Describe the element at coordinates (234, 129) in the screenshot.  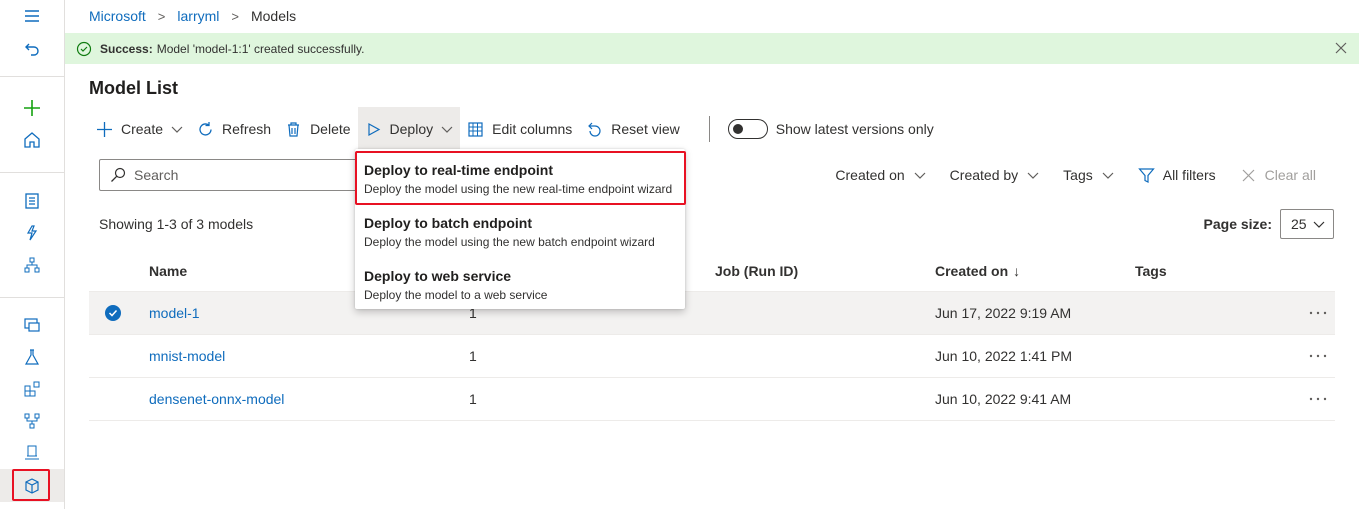
I see `refresh-button: Refresh` at that location.